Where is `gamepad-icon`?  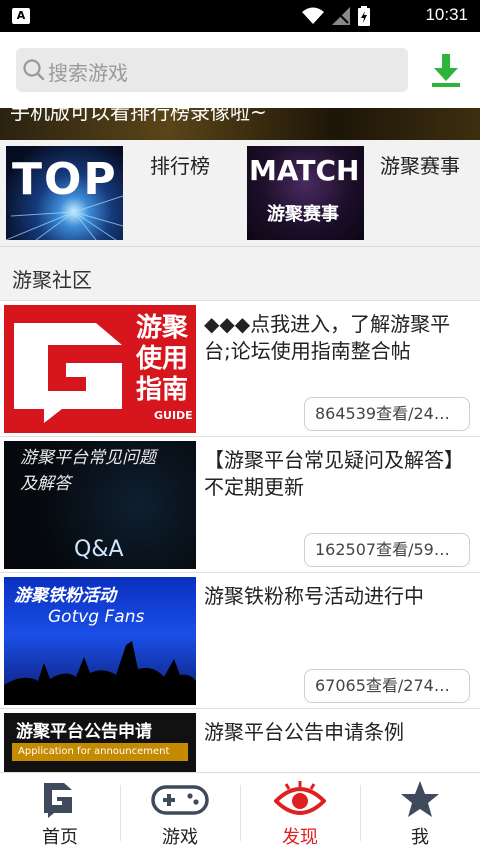
gamepad-icon is located at coordinates (180, 800).